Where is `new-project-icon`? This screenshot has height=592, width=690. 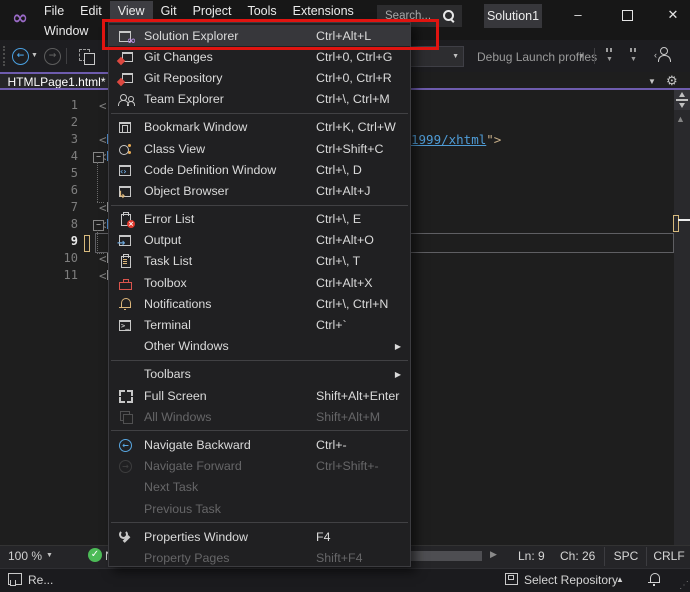
new-project-icon is located at coordinates (88, 56).